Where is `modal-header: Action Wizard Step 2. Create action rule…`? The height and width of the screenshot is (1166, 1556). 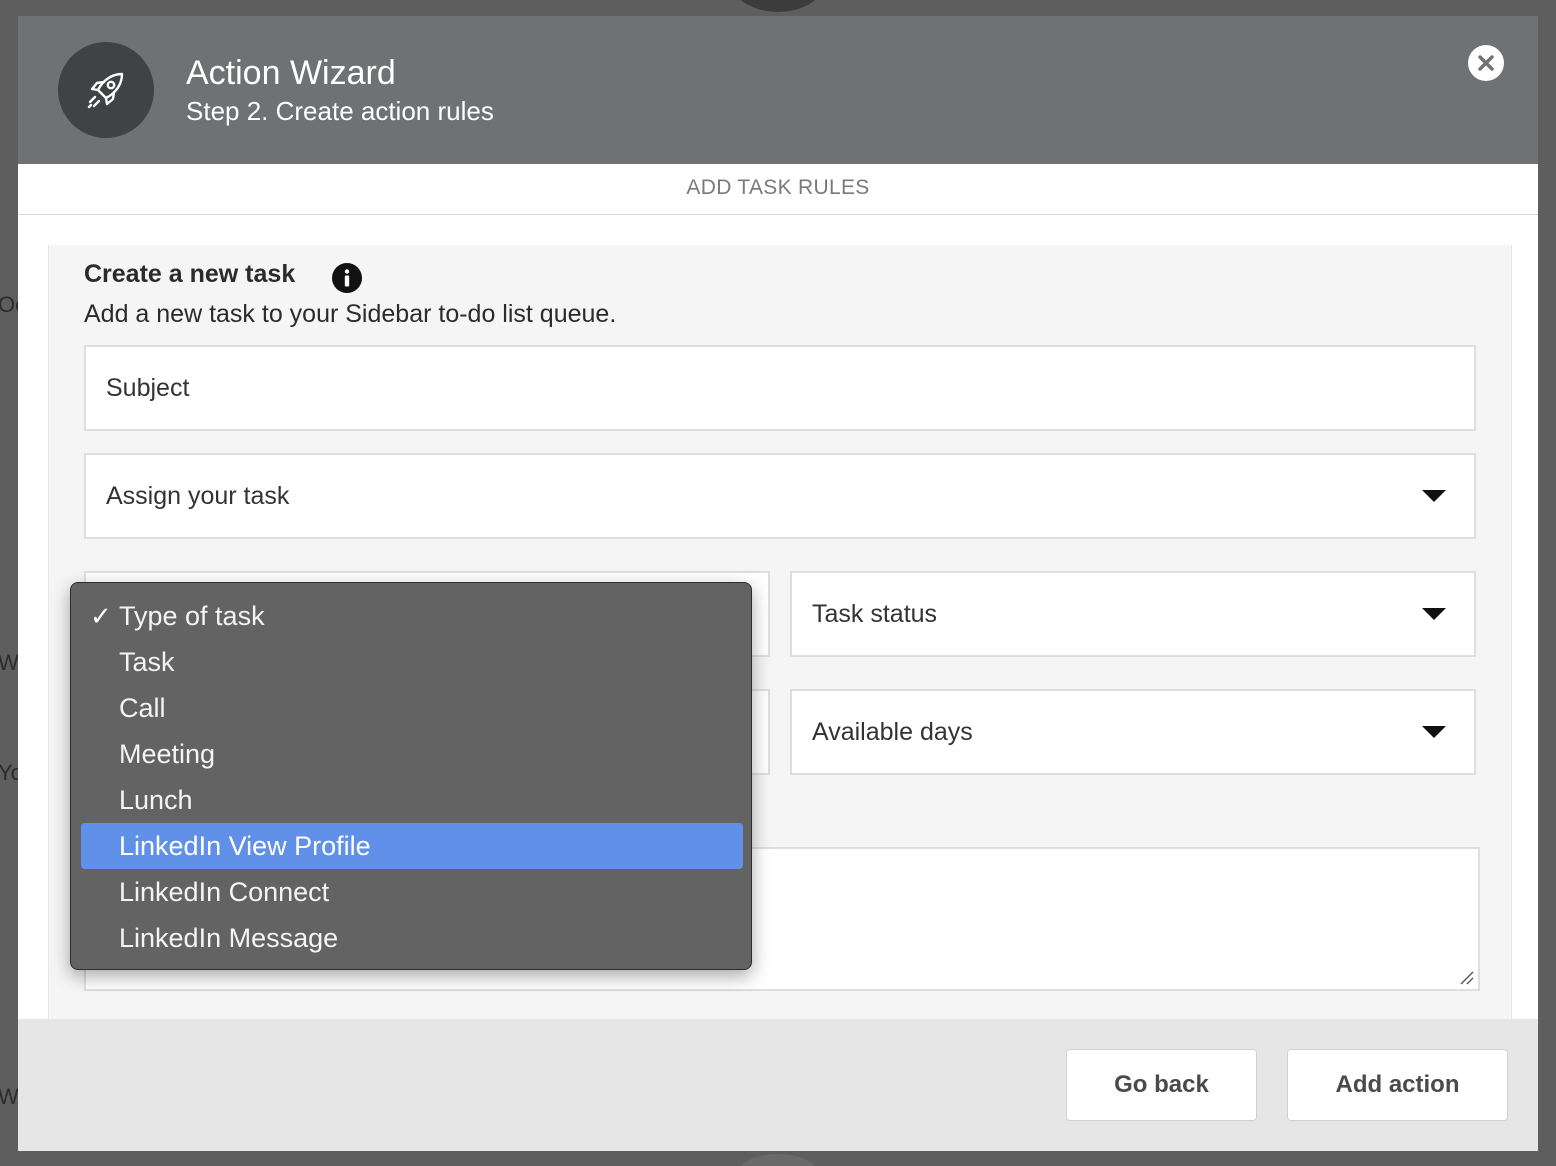
modal-header: Action Wizard Step 2. Create action rule… is located at coordinates (778, 90).